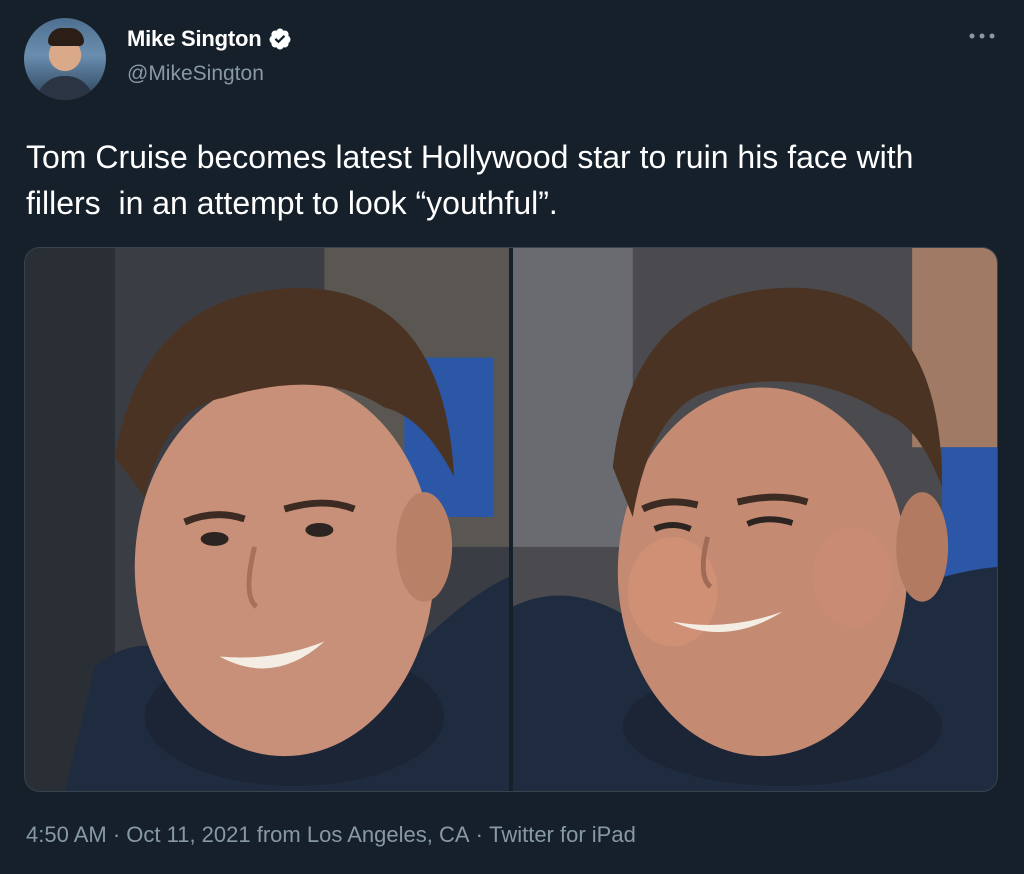 The width and height of the screenshot is (1024, 874). Describe the element at coordinates (66, 835) in the screenshot. I see `tweet-time: 4:50 AM` at that location.